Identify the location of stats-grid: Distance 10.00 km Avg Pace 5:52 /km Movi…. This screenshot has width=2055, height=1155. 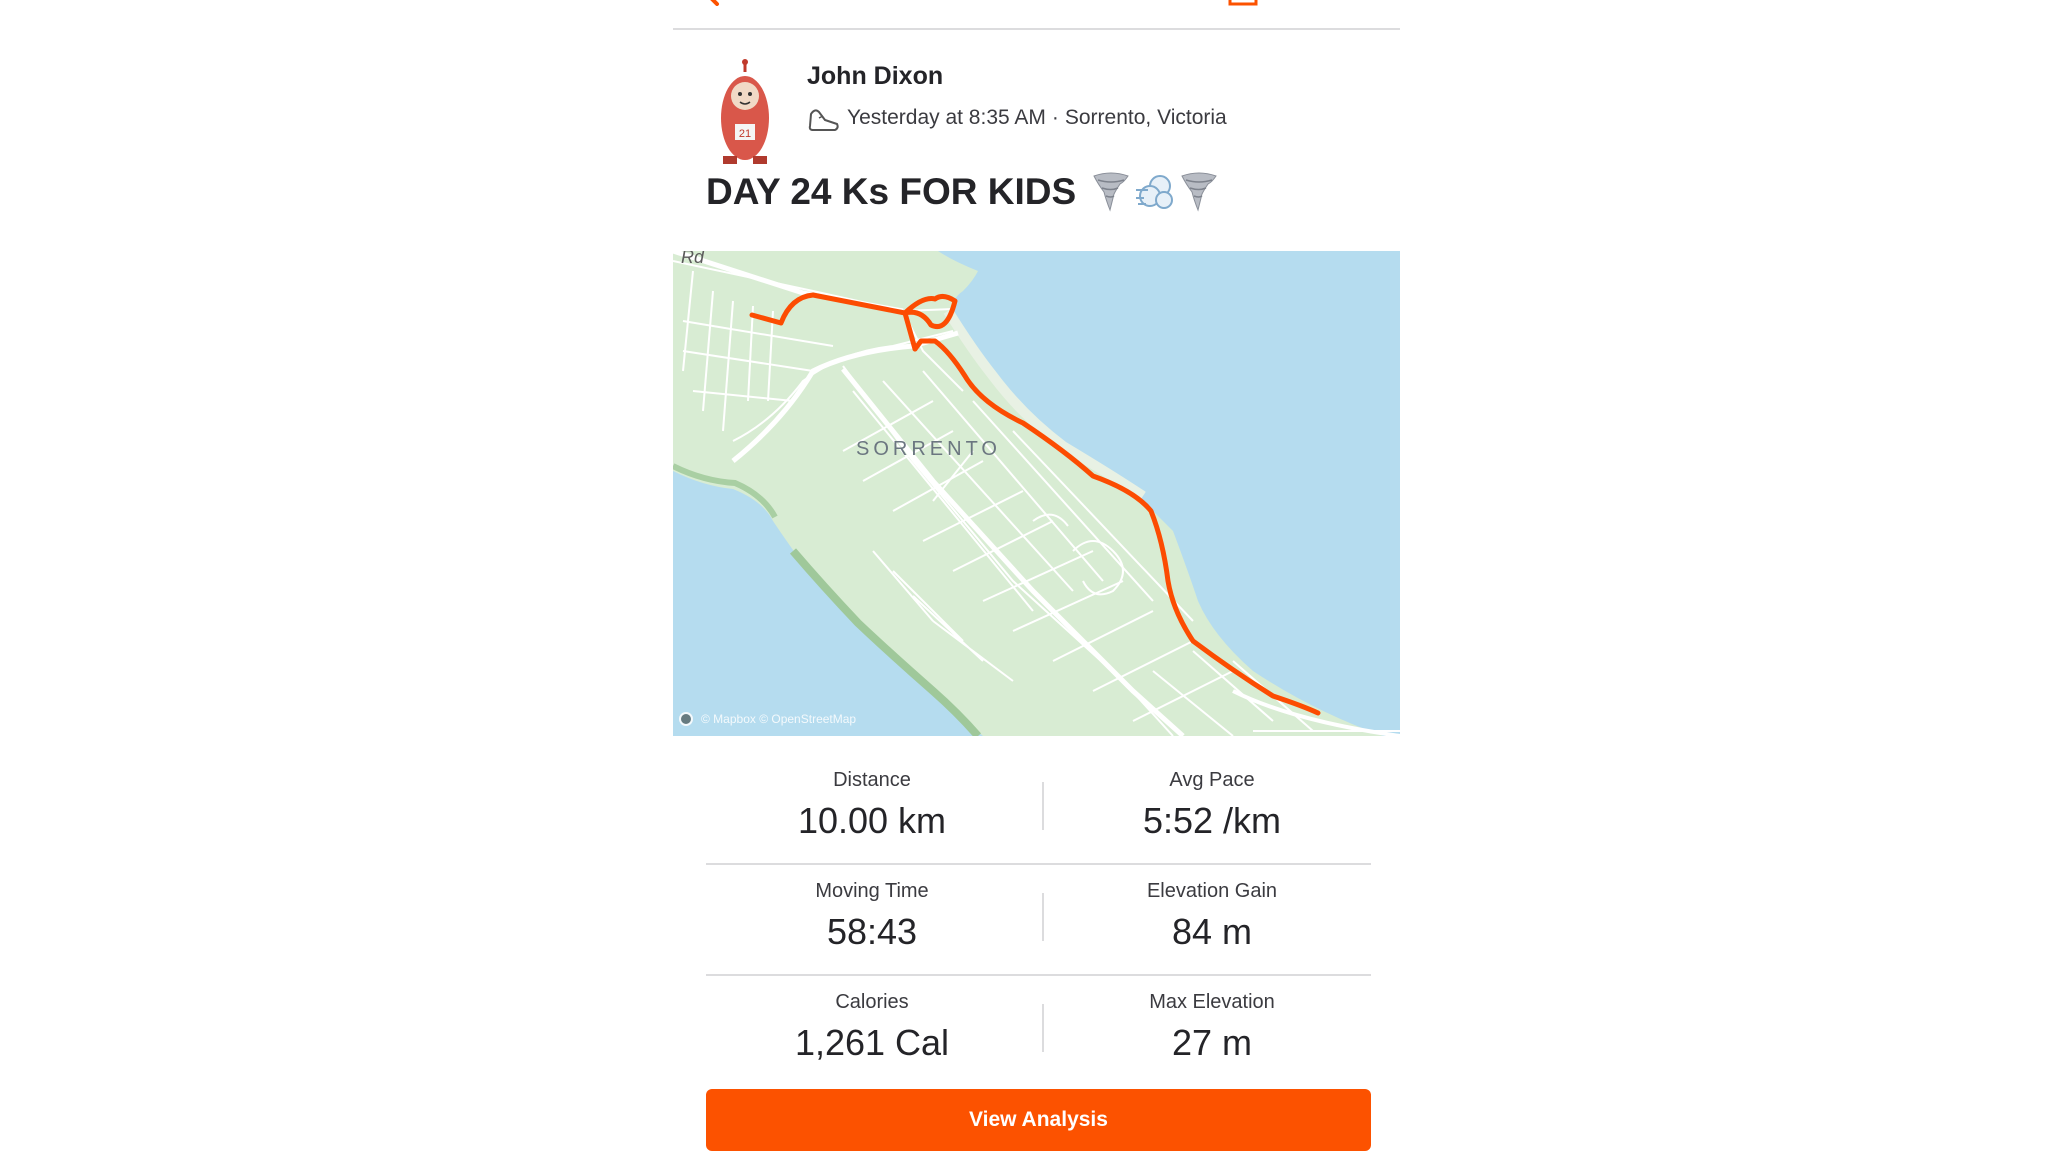
(1038, 919).